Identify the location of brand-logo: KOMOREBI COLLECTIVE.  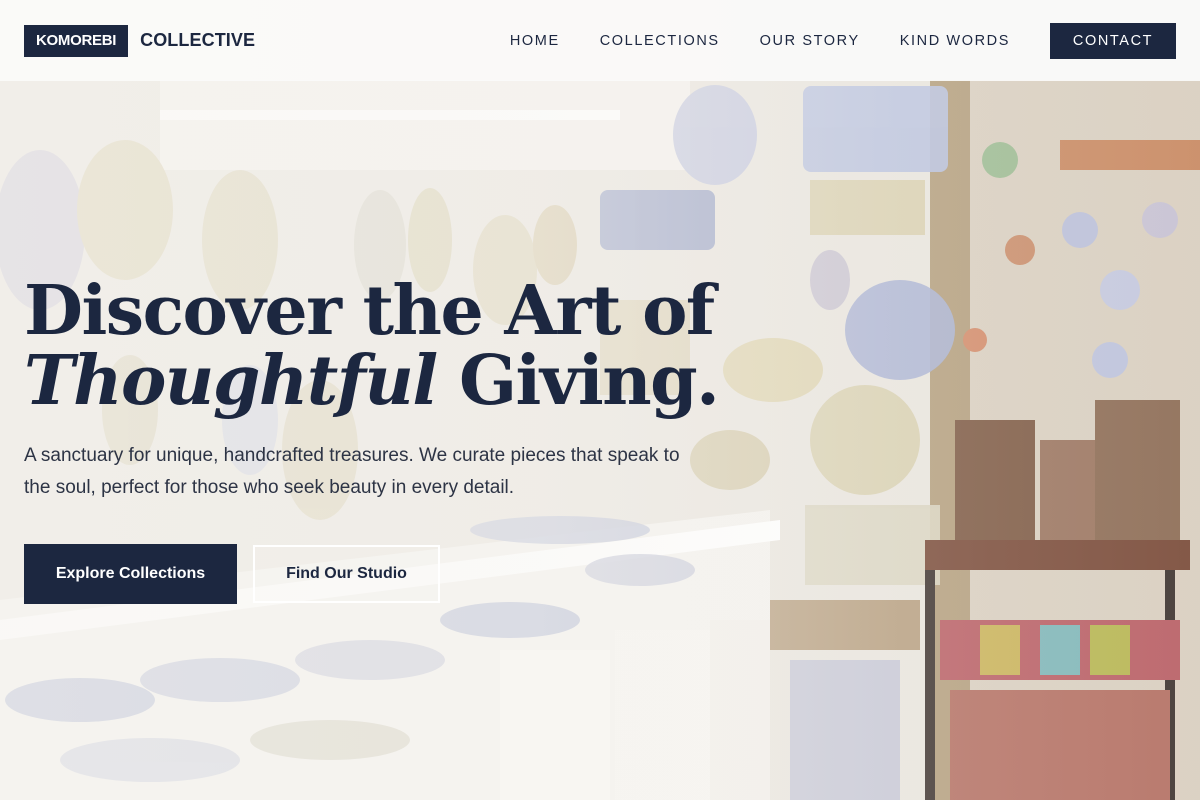
(140, 40).